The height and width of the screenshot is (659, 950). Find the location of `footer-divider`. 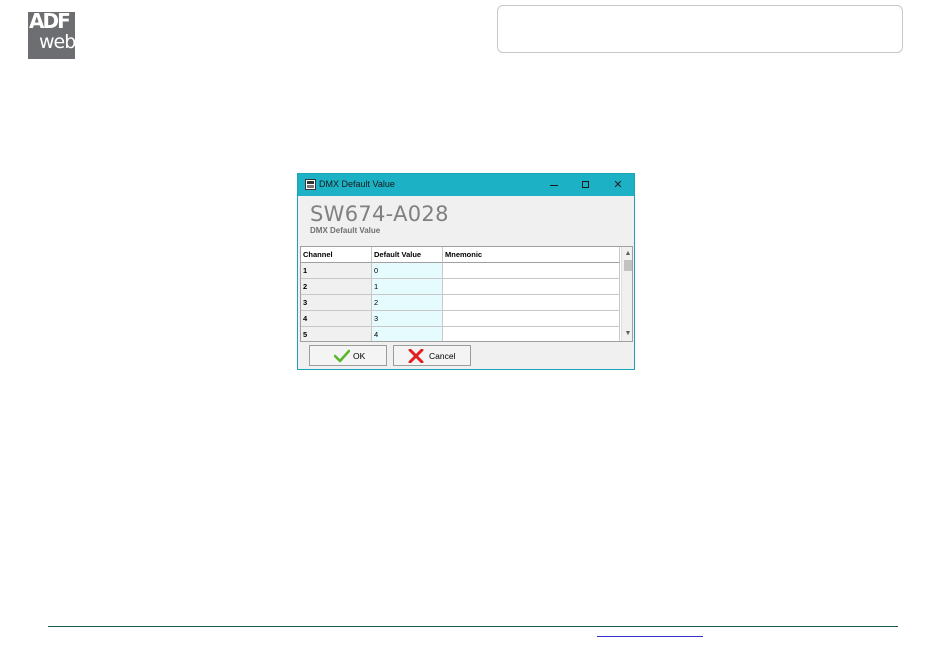

footer-divider is located at coordinates (473, 626).